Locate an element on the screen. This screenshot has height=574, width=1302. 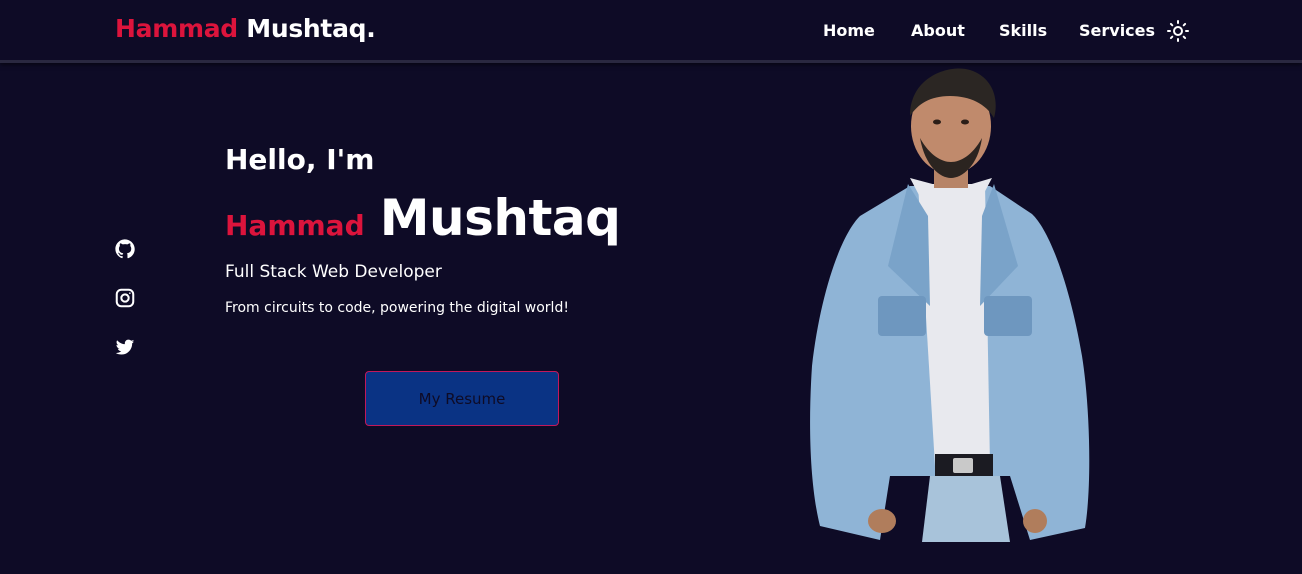
hero-name: Hammad Mushtaq is located at coordinates (423, 218).